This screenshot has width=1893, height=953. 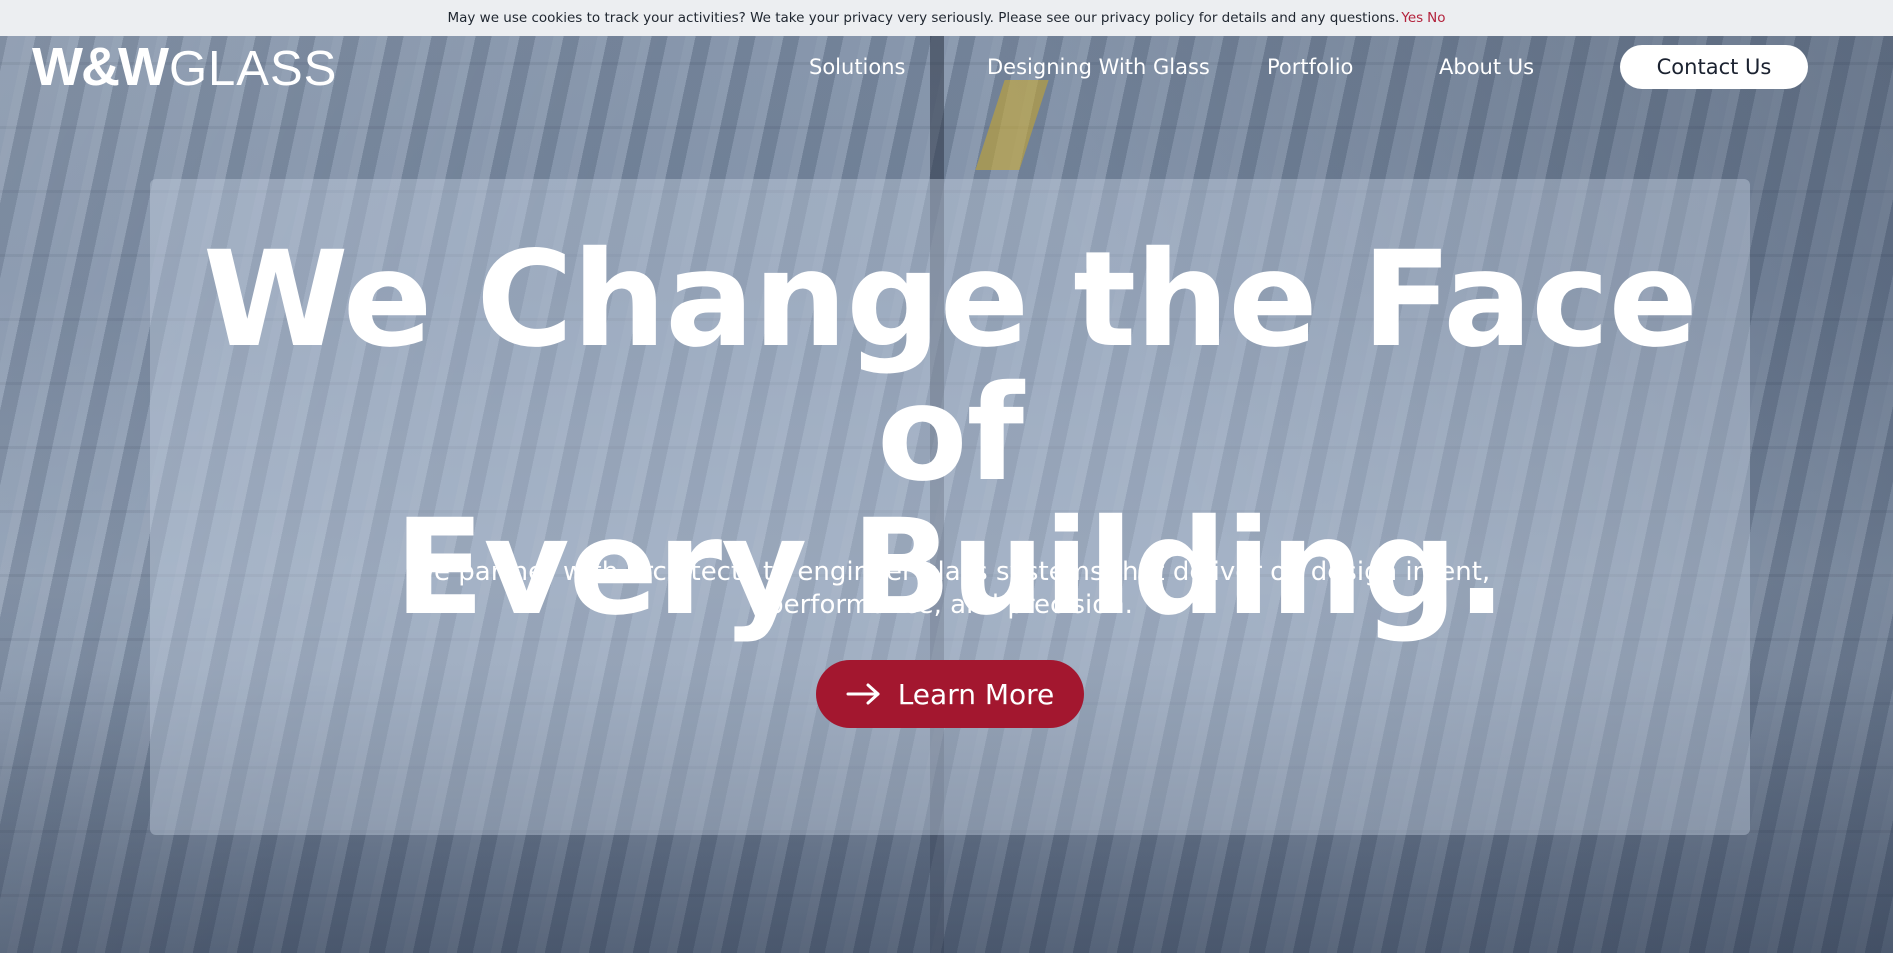 I want to click on site-logo: W&W GLASS, so click(x=184, y=67).